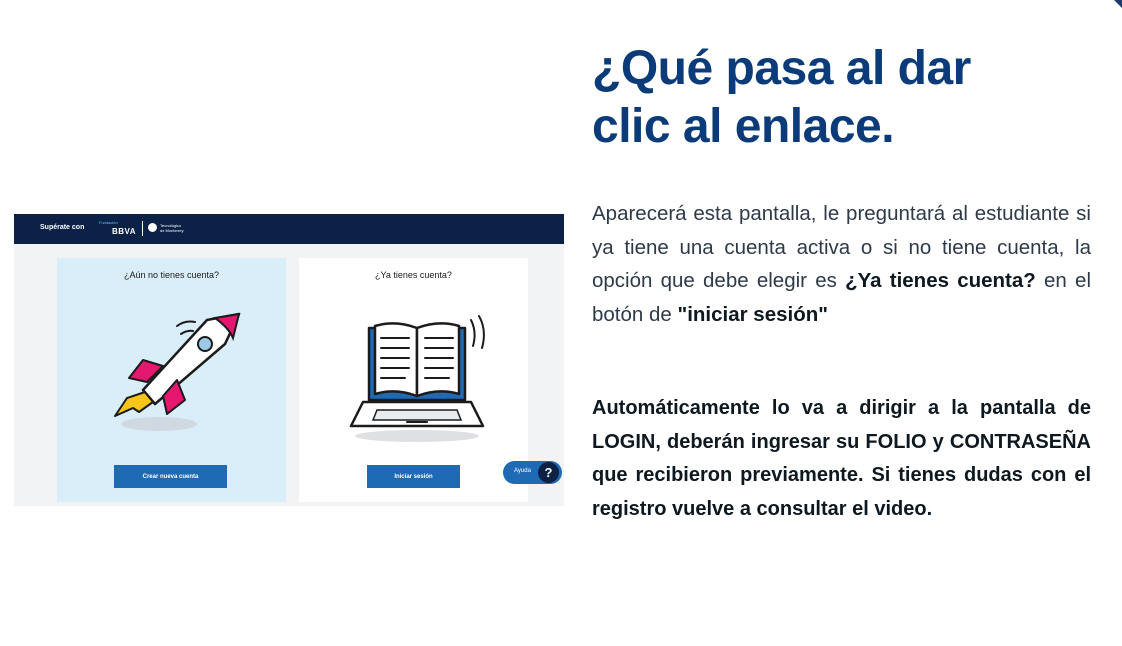 The height and width of the screenshot is (646, 1122). I want to click on laptop-book-illustration, so click(417, 378).